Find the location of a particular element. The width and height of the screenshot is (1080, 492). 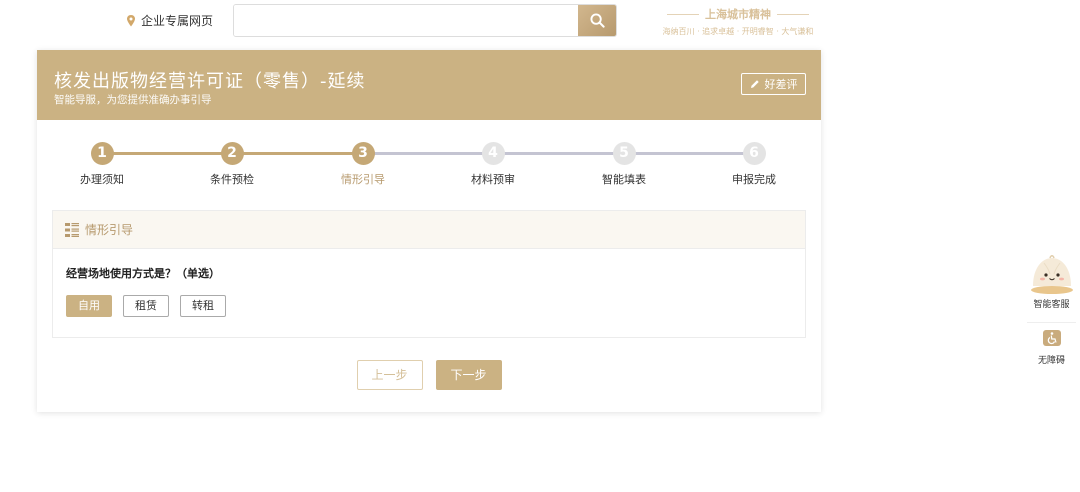

pencil-icon is located at coordinates (754, 84).